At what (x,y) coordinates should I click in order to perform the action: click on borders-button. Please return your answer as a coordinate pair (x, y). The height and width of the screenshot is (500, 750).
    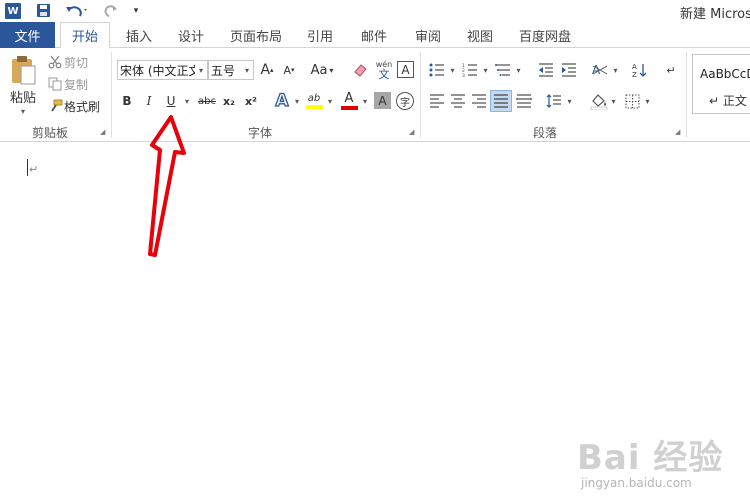
    Looking at the image, I should click on (632, 101).